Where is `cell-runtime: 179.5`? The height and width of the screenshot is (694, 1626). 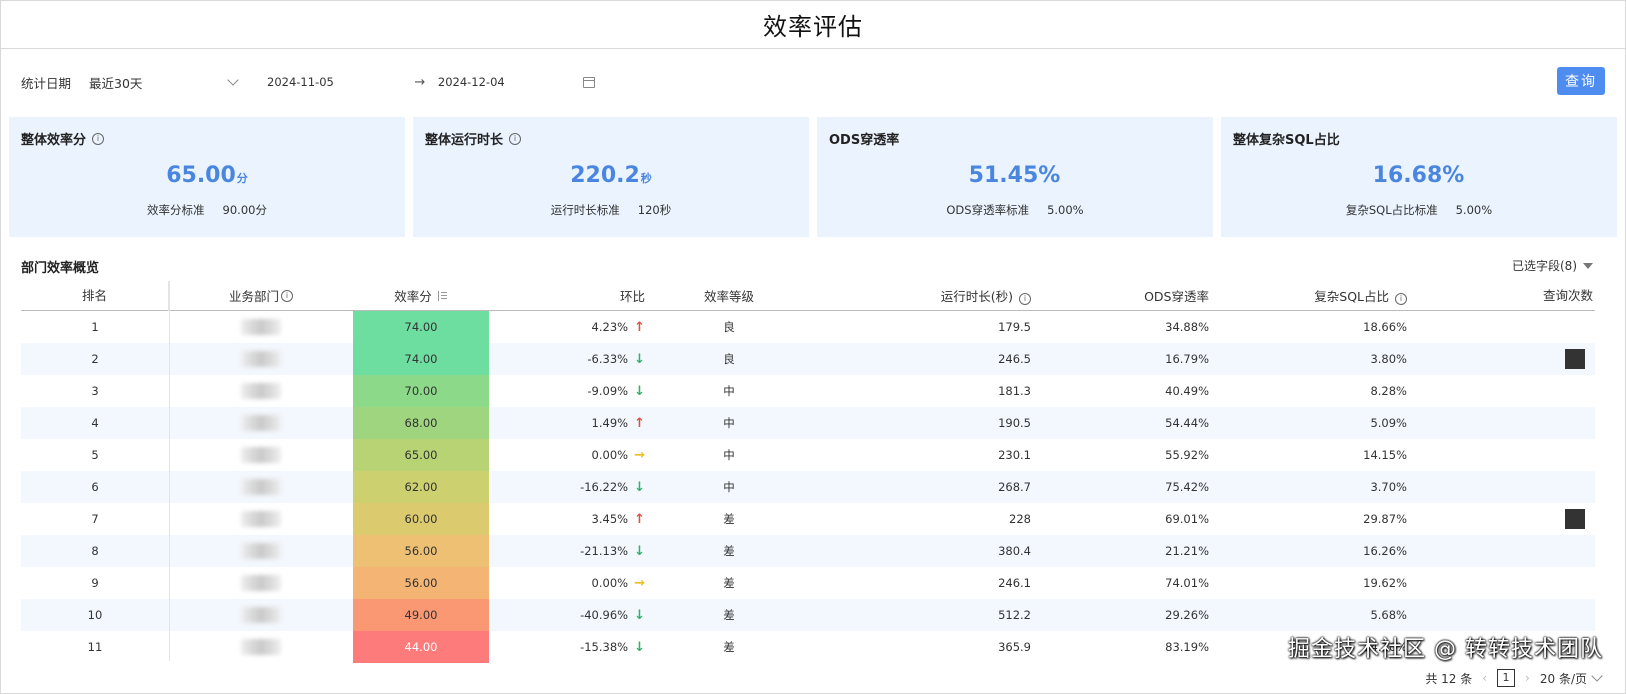 cell-runtime: 179.5 is located at coordinates (1014, 327).